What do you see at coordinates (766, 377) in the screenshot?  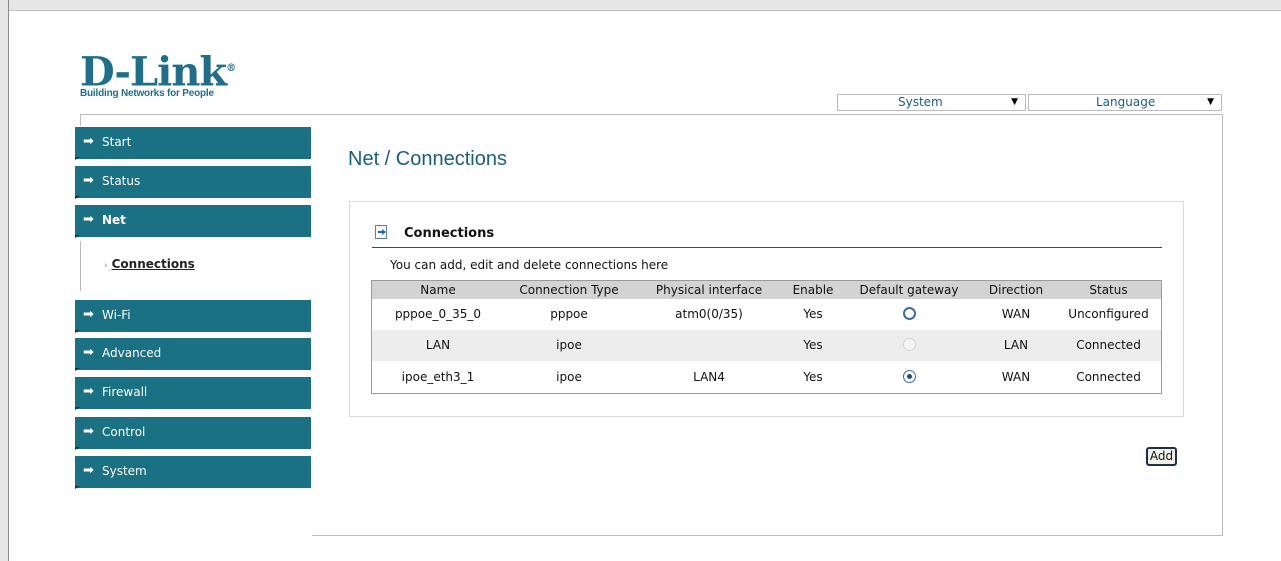 I see `table-row: ipoe_eth3_1 ipoe LAN4 Yes WAN Connected` at bounding box center [766, 377].